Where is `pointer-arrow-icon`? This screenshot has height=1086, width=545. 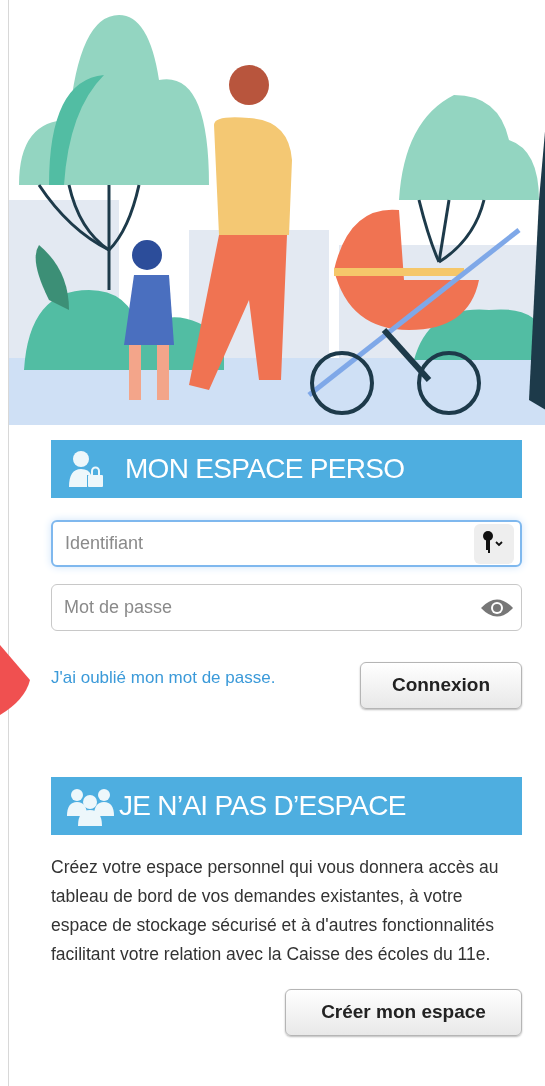
pointer-arrow-icon is located at coordinates (15, 680).